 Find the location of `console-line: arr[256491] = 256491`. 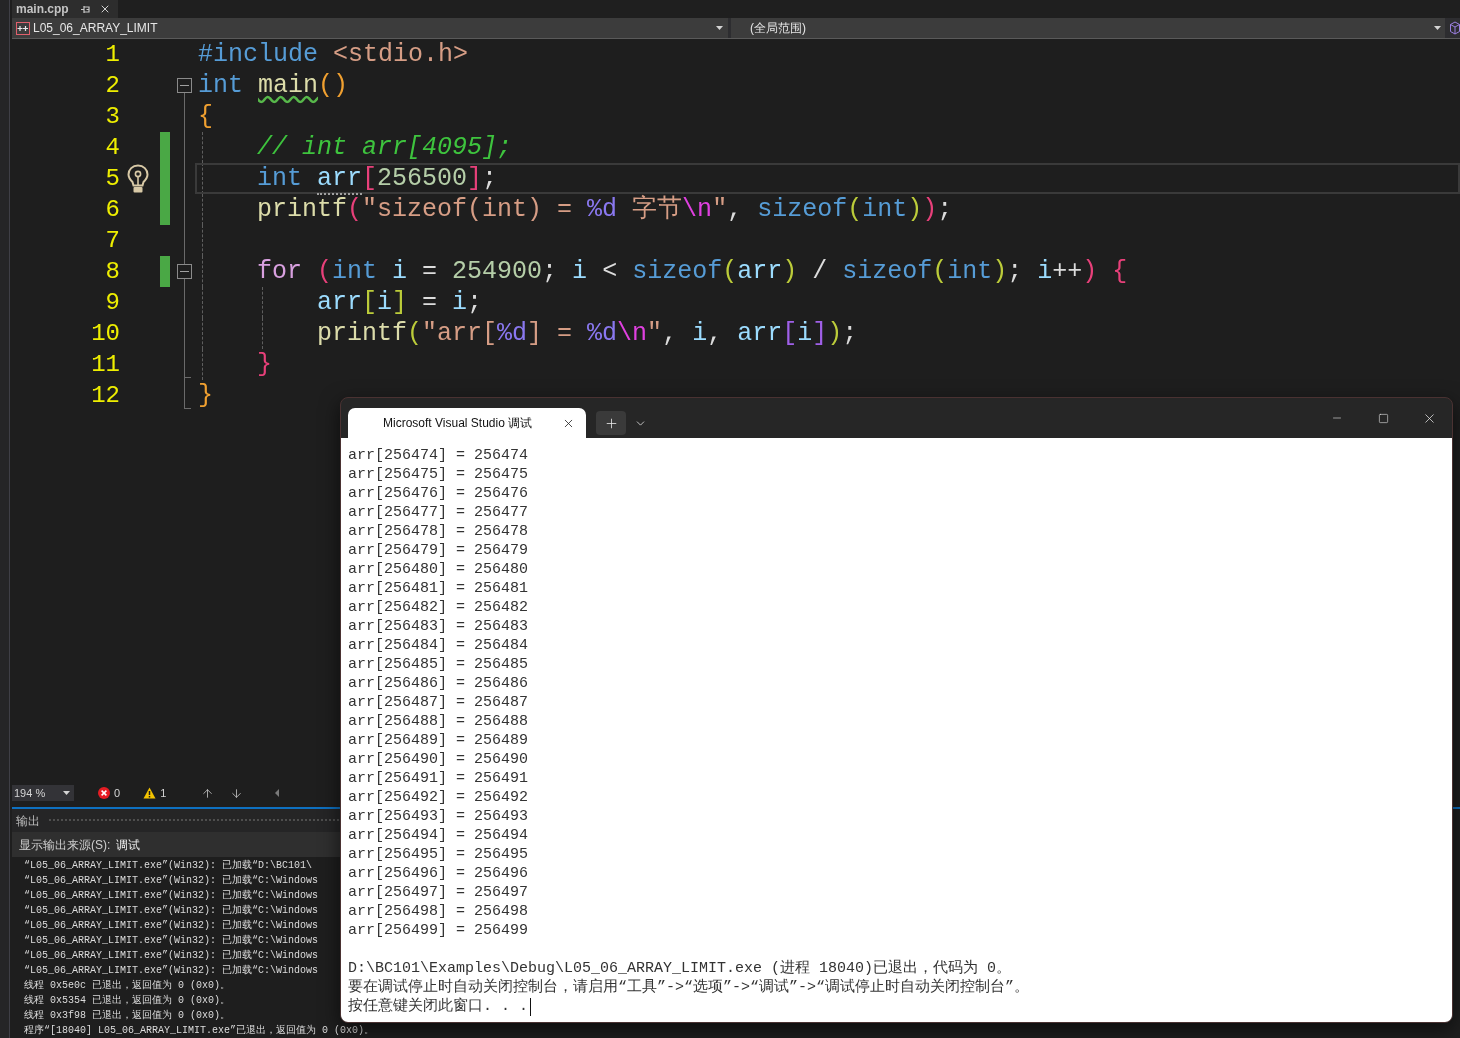

console-line: arr[256491] = 256491 is located at coordinates (438, 778).